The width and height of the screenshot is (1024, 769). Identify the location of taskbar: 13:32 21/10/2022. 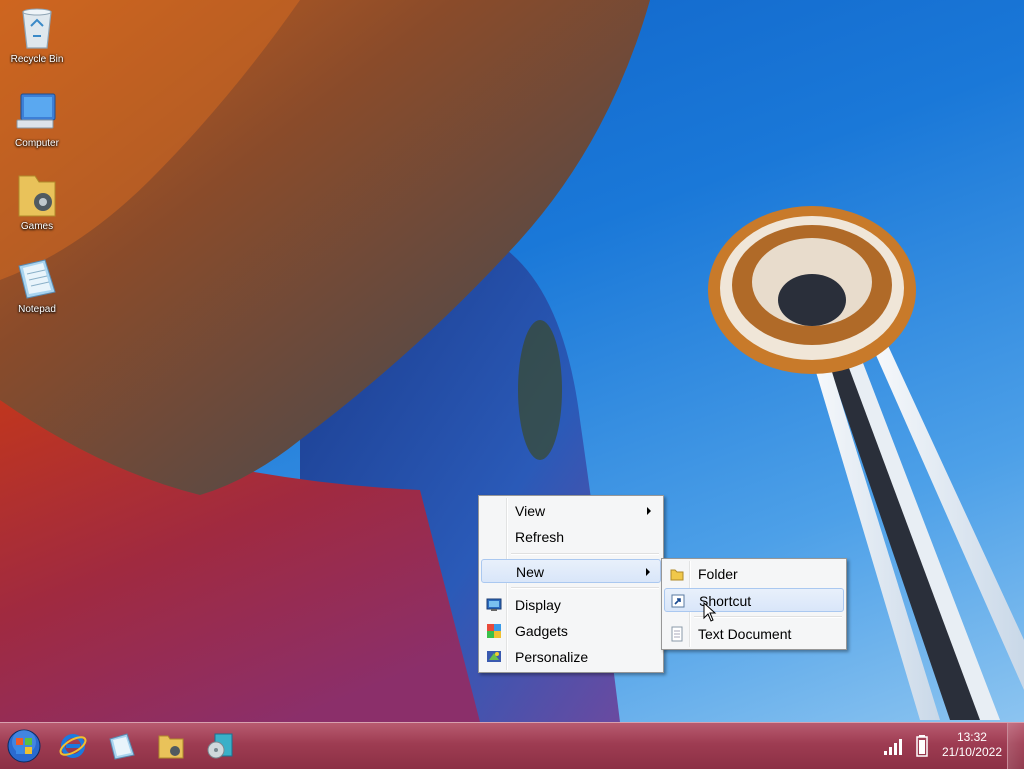
(512, 745).